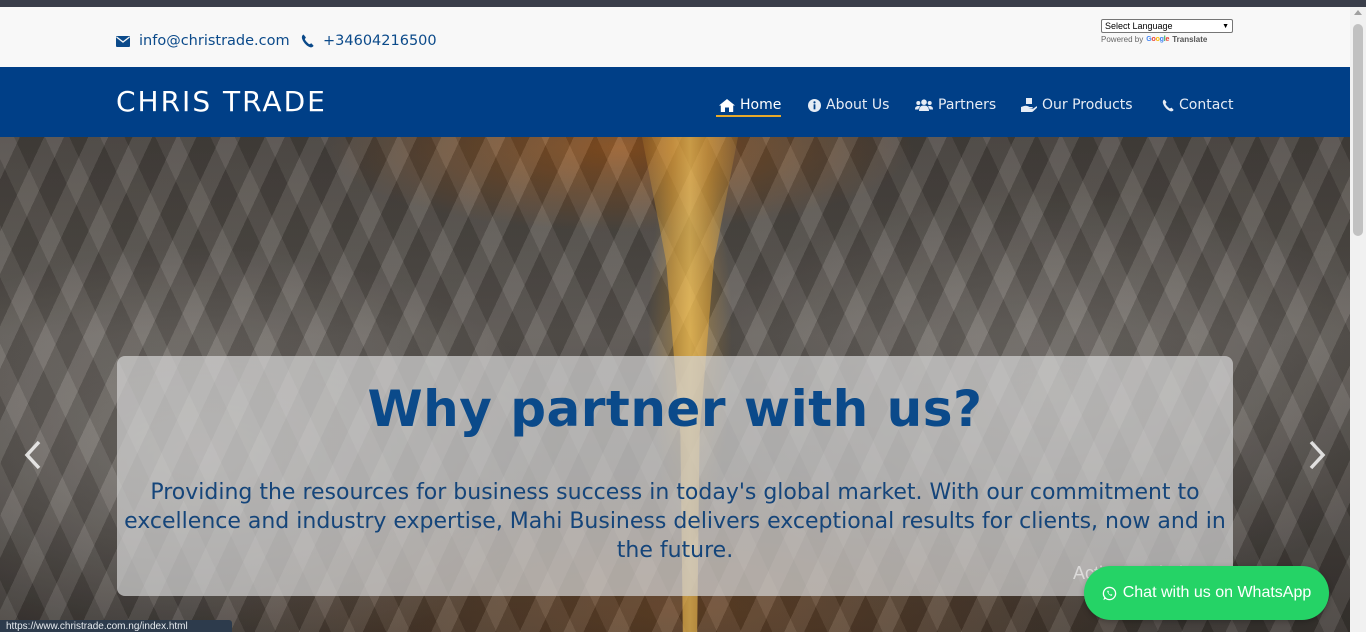 This screenshot has width=1366, height=632. Describe the element at coordinates (924, 105) in the screenshot. I see `users-icon` at that location.